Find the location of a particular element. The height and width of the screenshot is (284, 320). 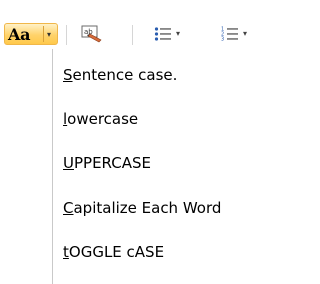

svg-text: 3 is located at coordinates (222, 40).